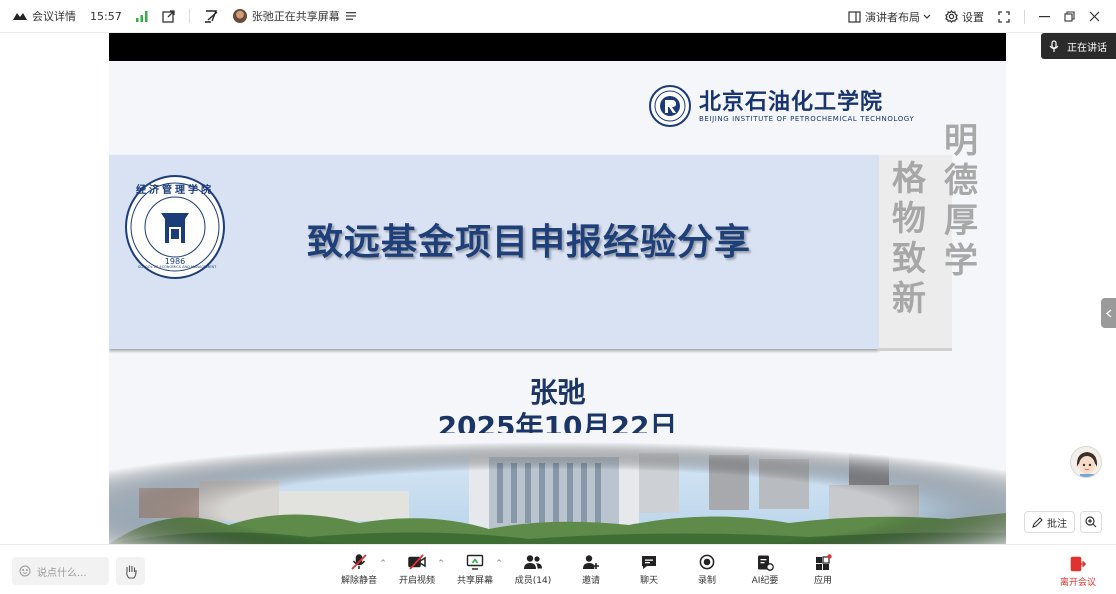 The image size is (1116, 594). What do you see at coordinates (791, 102) in the screenshot?
I see `school-name-cn: 北京石油化工学院` at bounding box center [791, 102].